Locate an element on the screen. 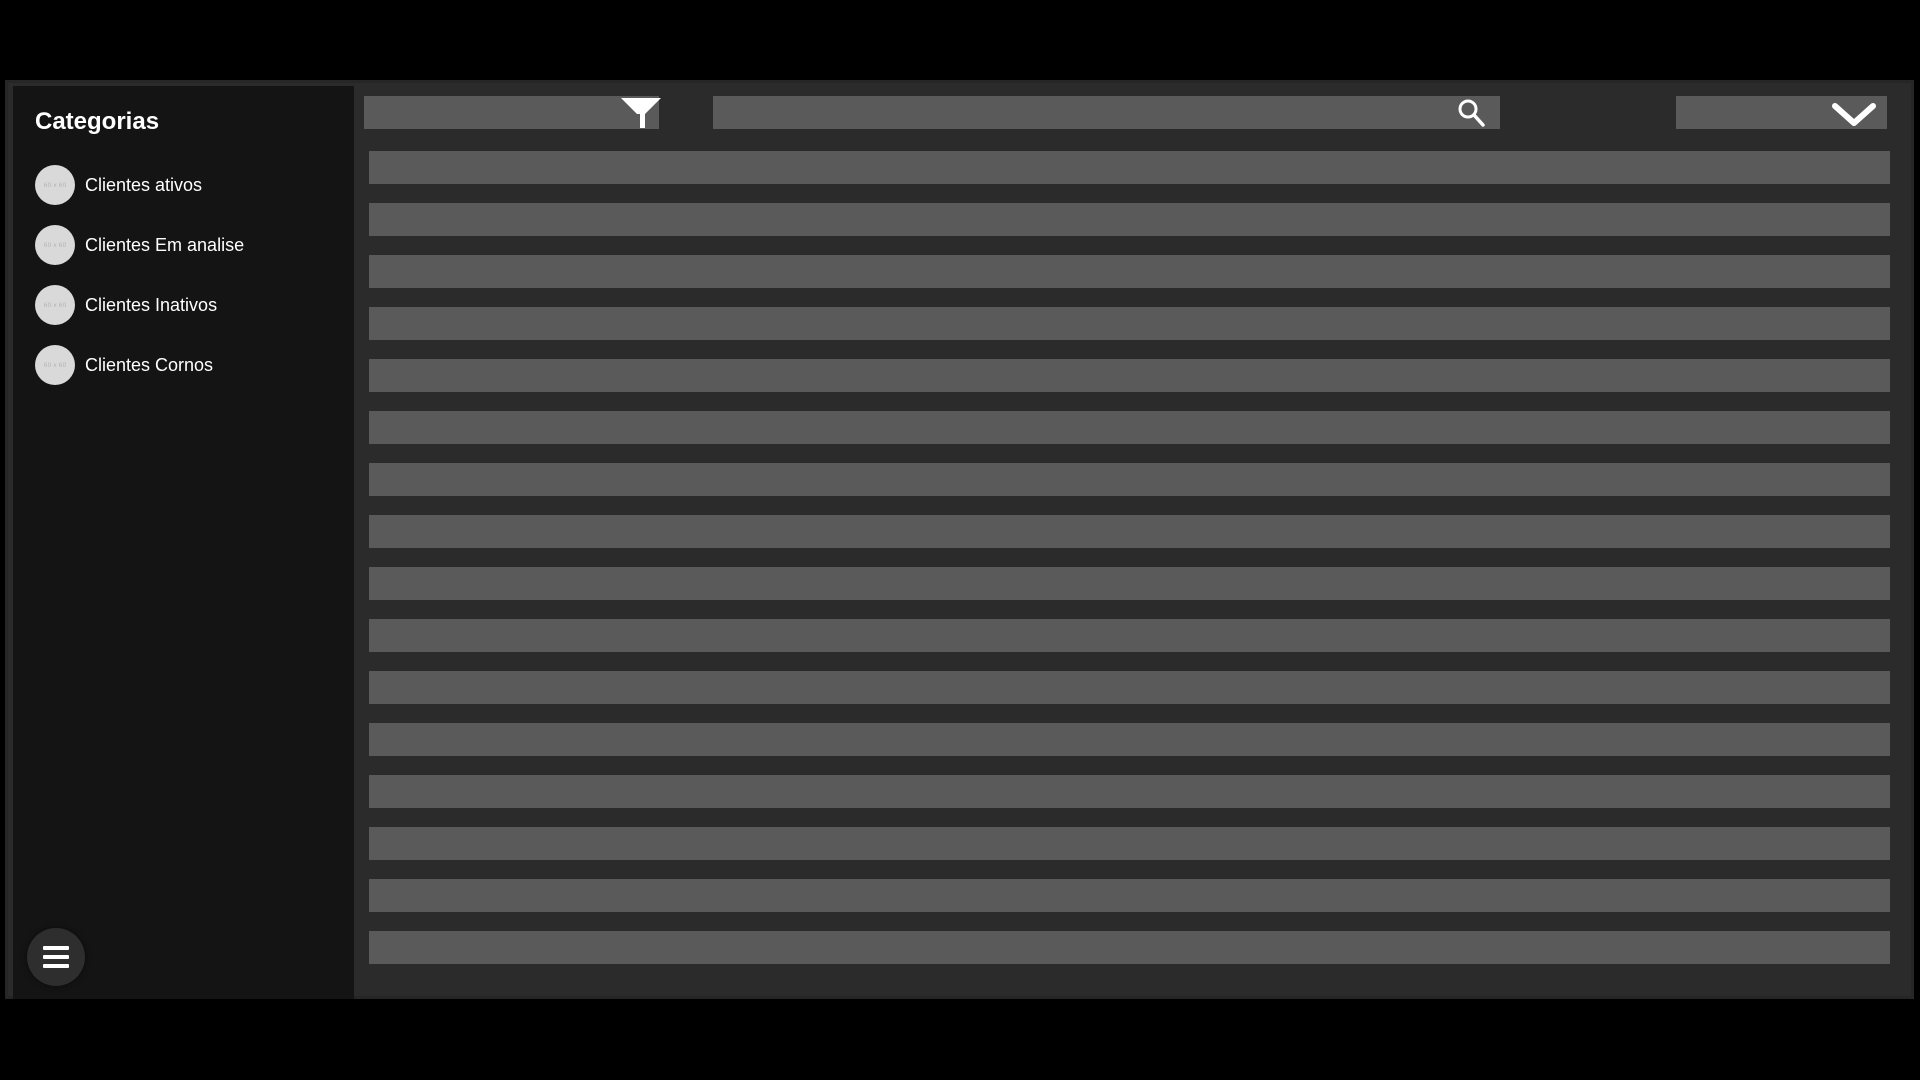  sidebar-title: Categorias is located at coordinates (97, 121).